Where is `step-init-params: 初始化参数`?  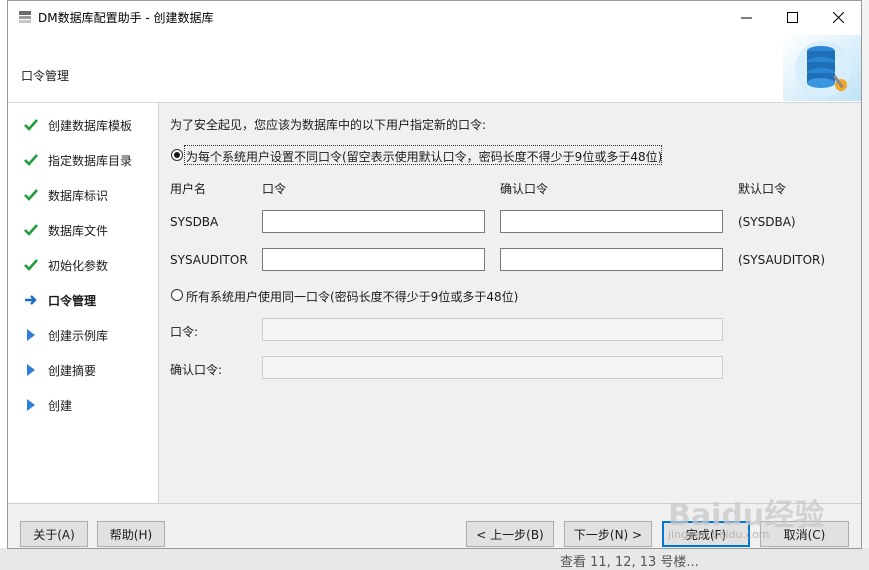
step-init-params: 初始化参数 is located at coordinates (65, 265).